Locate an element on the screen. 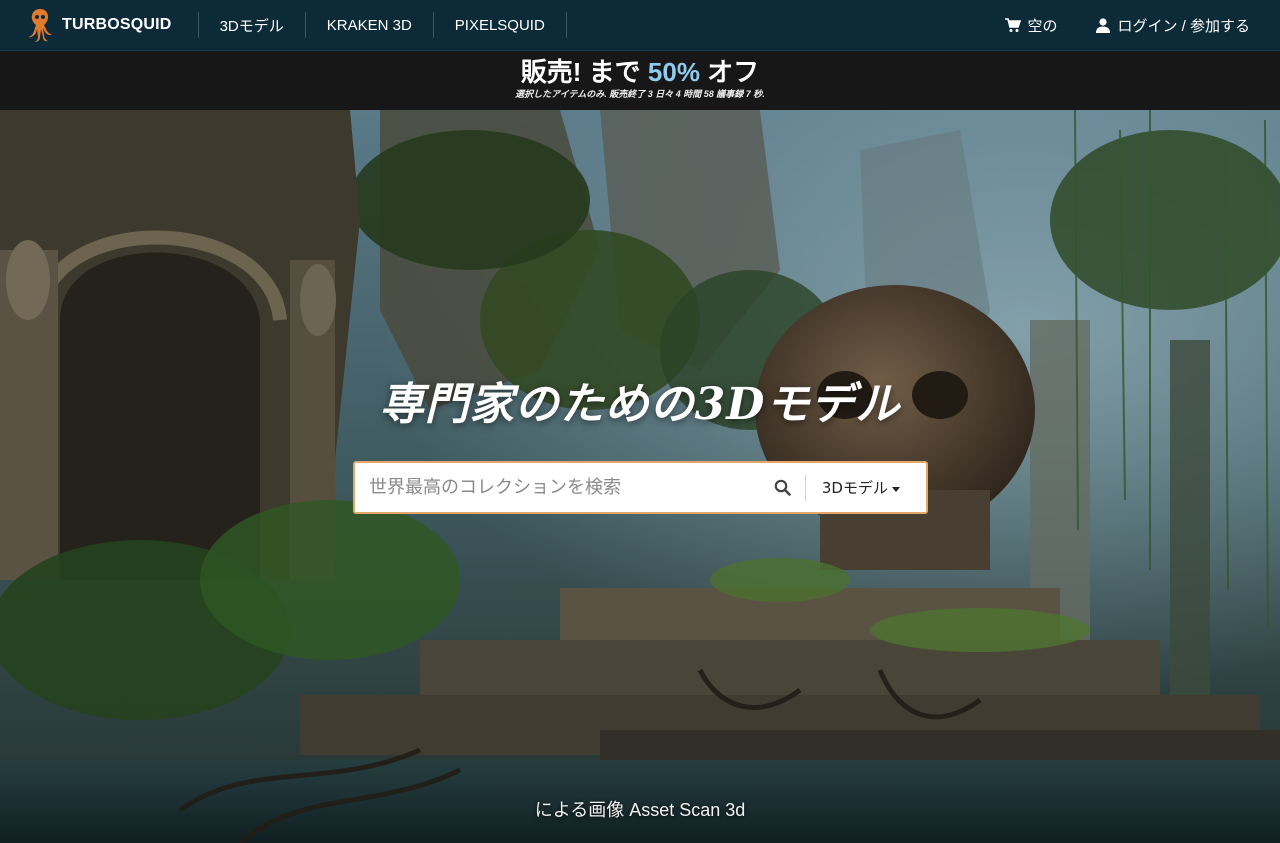 Image resolution: width=1280 pixels, height=843 pixels. squid-logo-icon is located at coordinates (40, 25).